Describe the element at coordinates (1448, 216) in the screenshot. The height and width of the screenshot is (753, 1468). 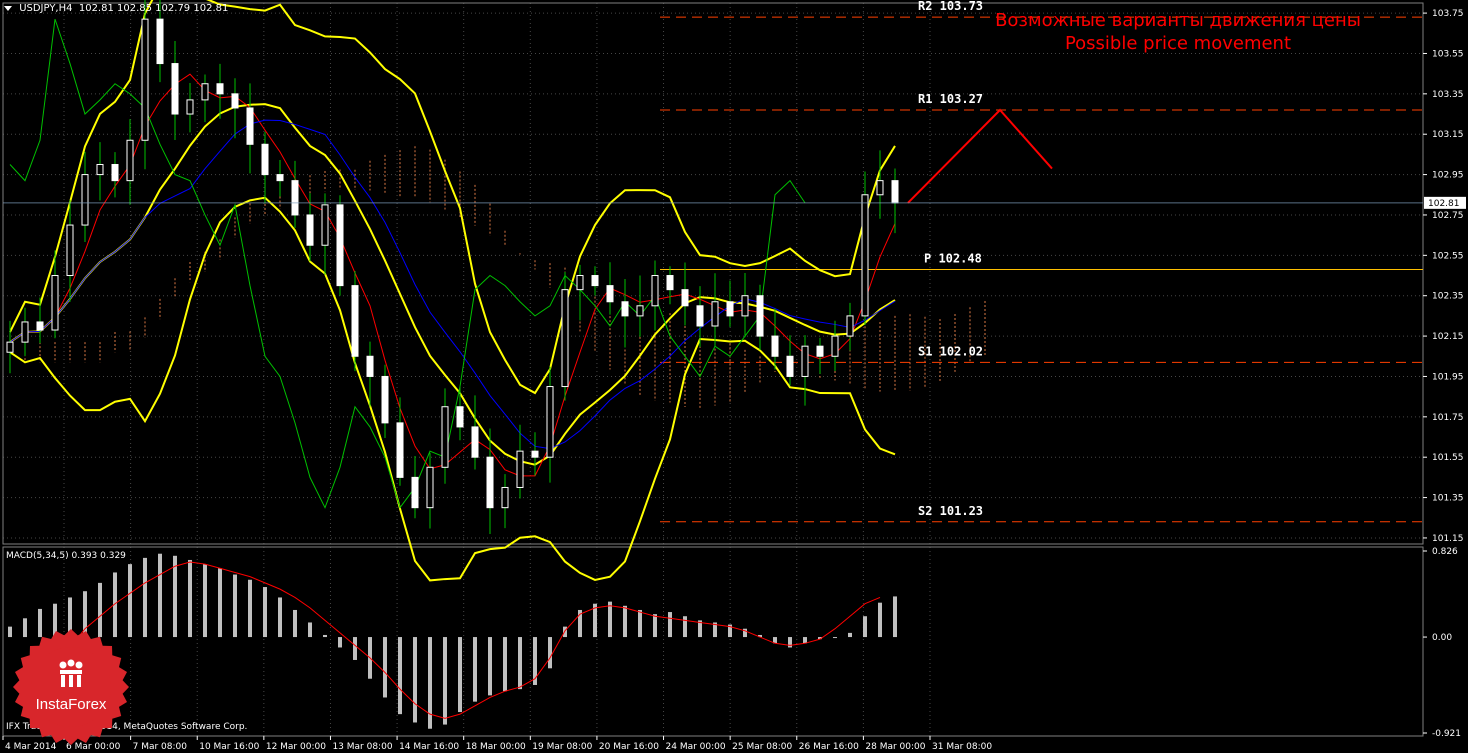
I see `price-tick-label: 102.75` at that location.